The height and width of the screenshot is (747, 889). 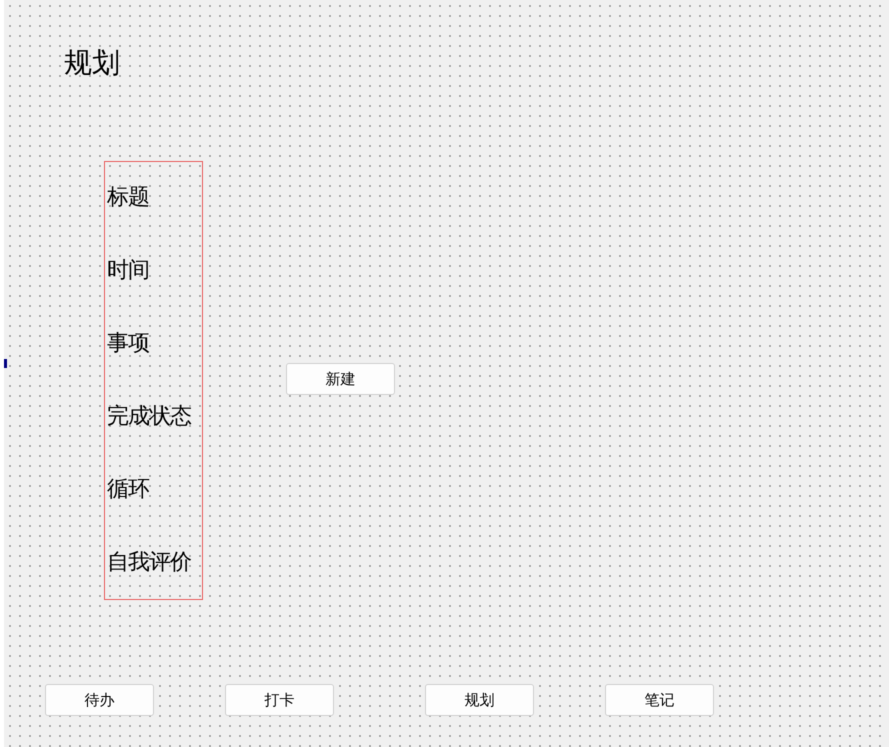 I want to click on field-label: 自我评价, so click(x=149, y=562).